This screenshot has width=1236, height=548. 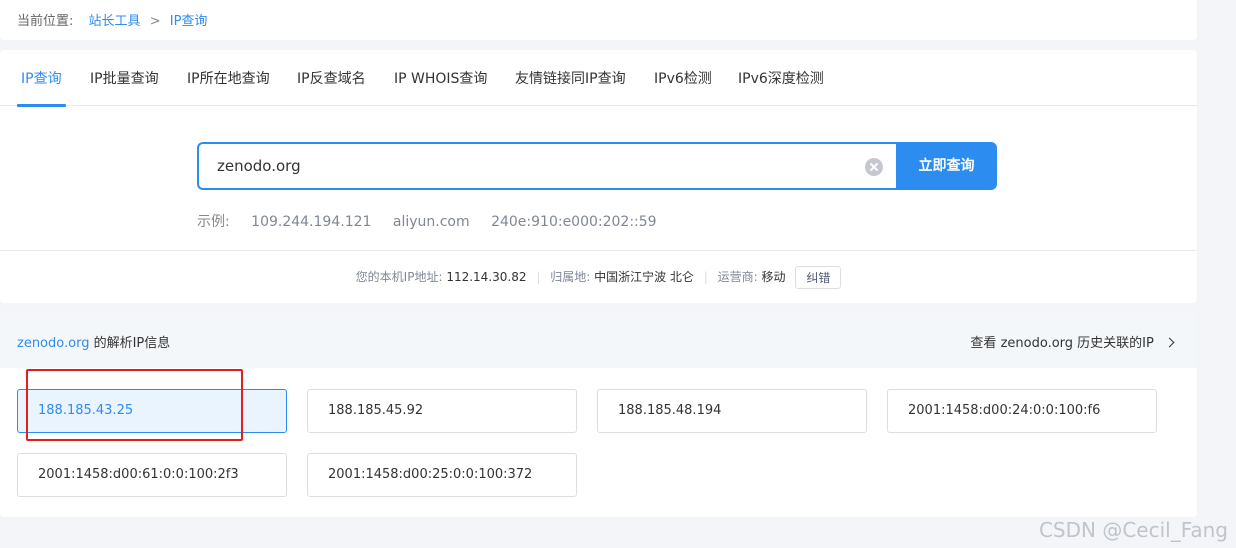 What do you see at coordinates (213, 222) in the screenshot?
I see `examples-label: 示例:` at bounding box center [213, 222].